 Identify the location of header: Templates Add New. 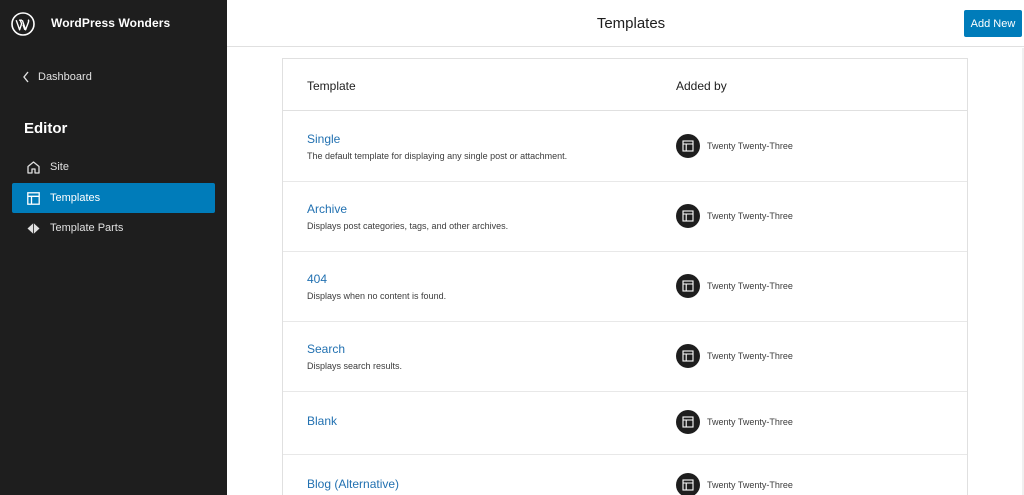
(625, 23).